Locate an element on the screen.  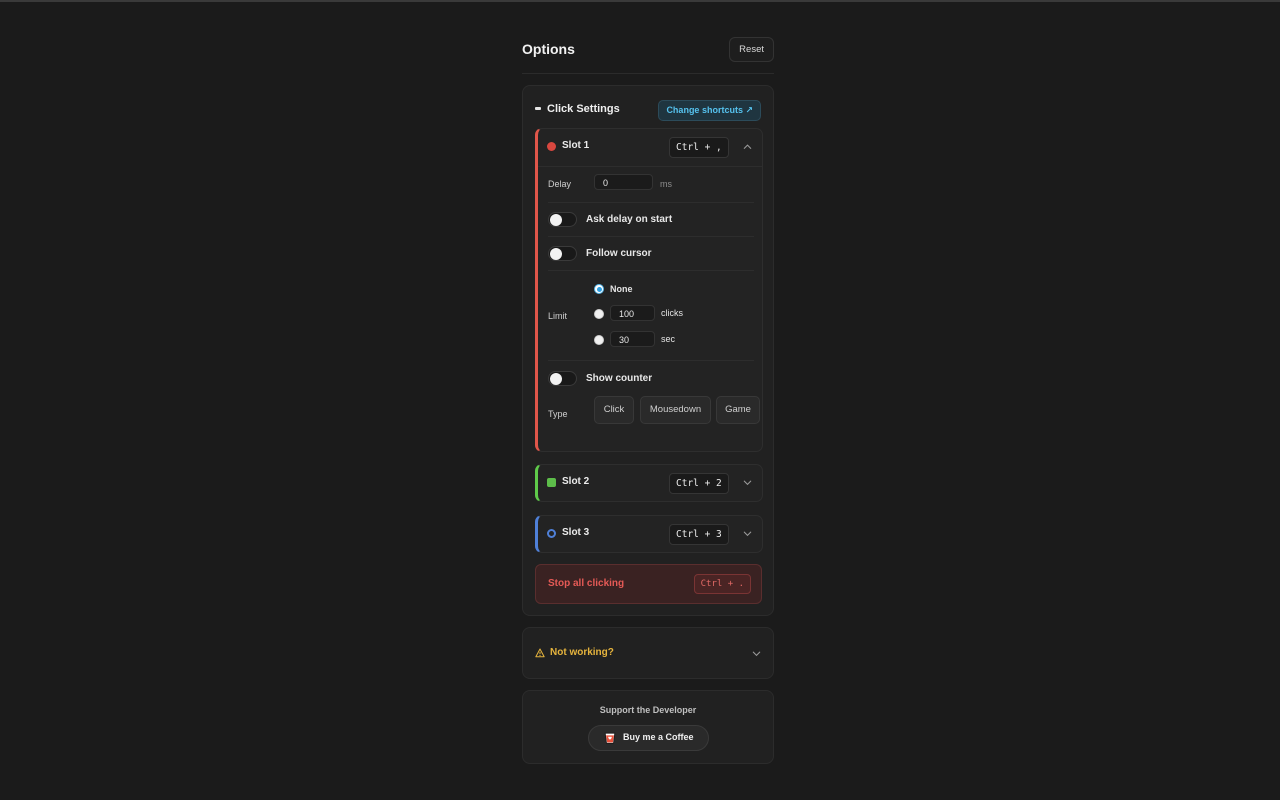
ask-delay-row: Ask delay on start is located at coordinates (651, 219).